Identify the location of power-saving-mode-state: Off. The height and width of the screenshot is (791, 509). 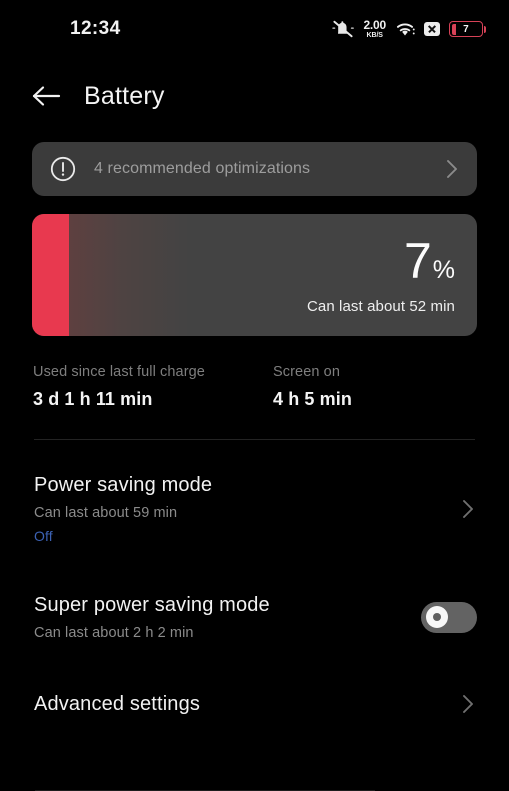
(43, 536).